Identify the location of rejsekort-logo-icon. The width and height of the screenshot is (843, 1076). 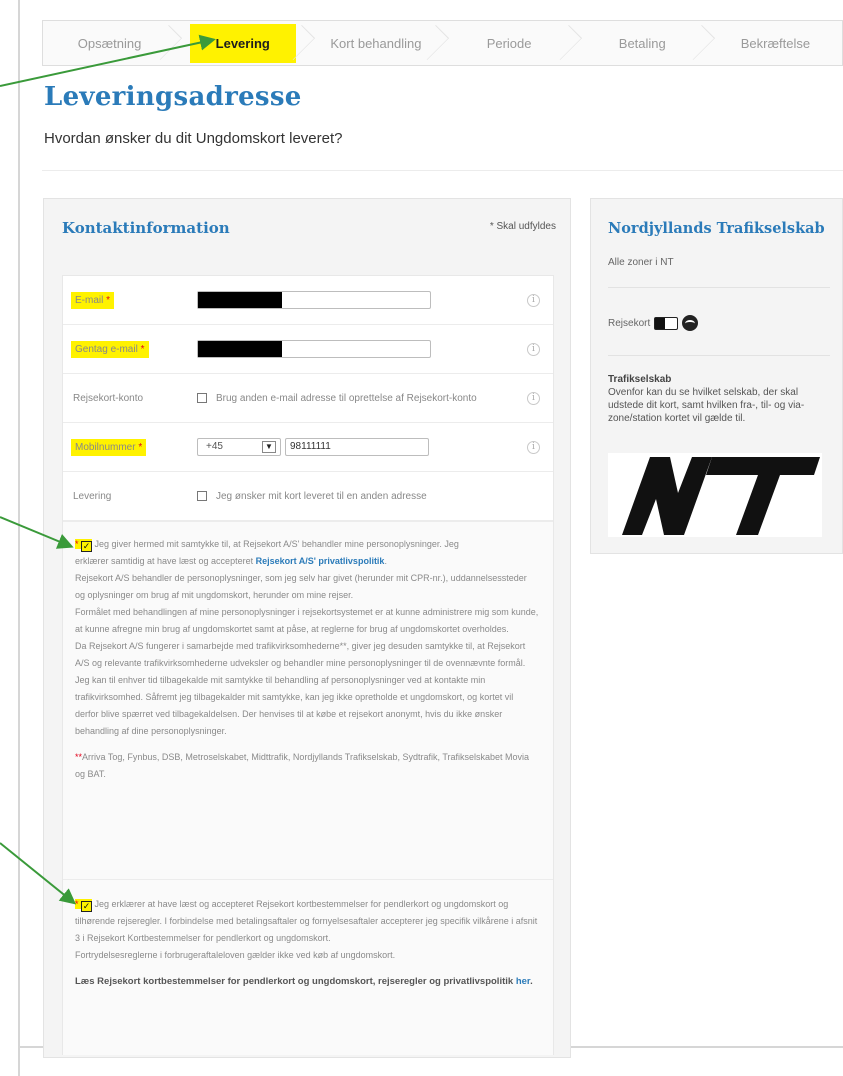
(690, 323).